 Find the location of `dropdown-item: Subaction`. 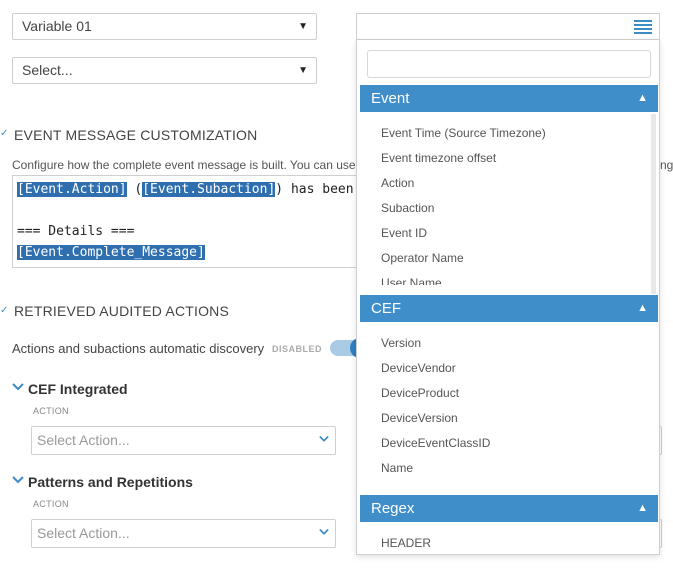

dropdown-item: Subaction is located at coordinates (407, 208).